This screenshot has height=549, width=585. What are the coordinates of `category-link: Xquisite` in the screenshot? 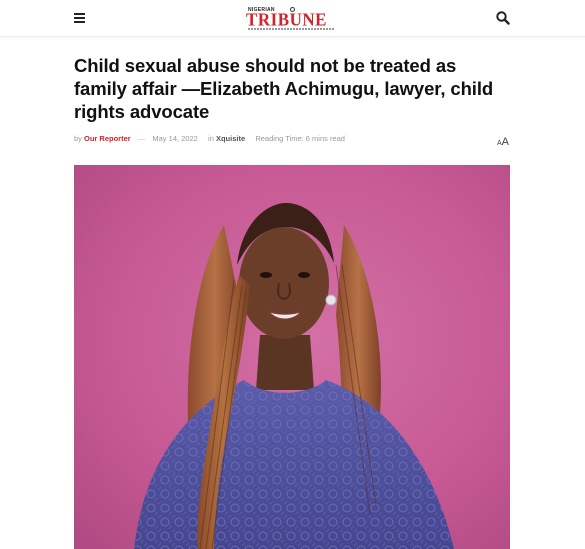 It's located at (230, 138).